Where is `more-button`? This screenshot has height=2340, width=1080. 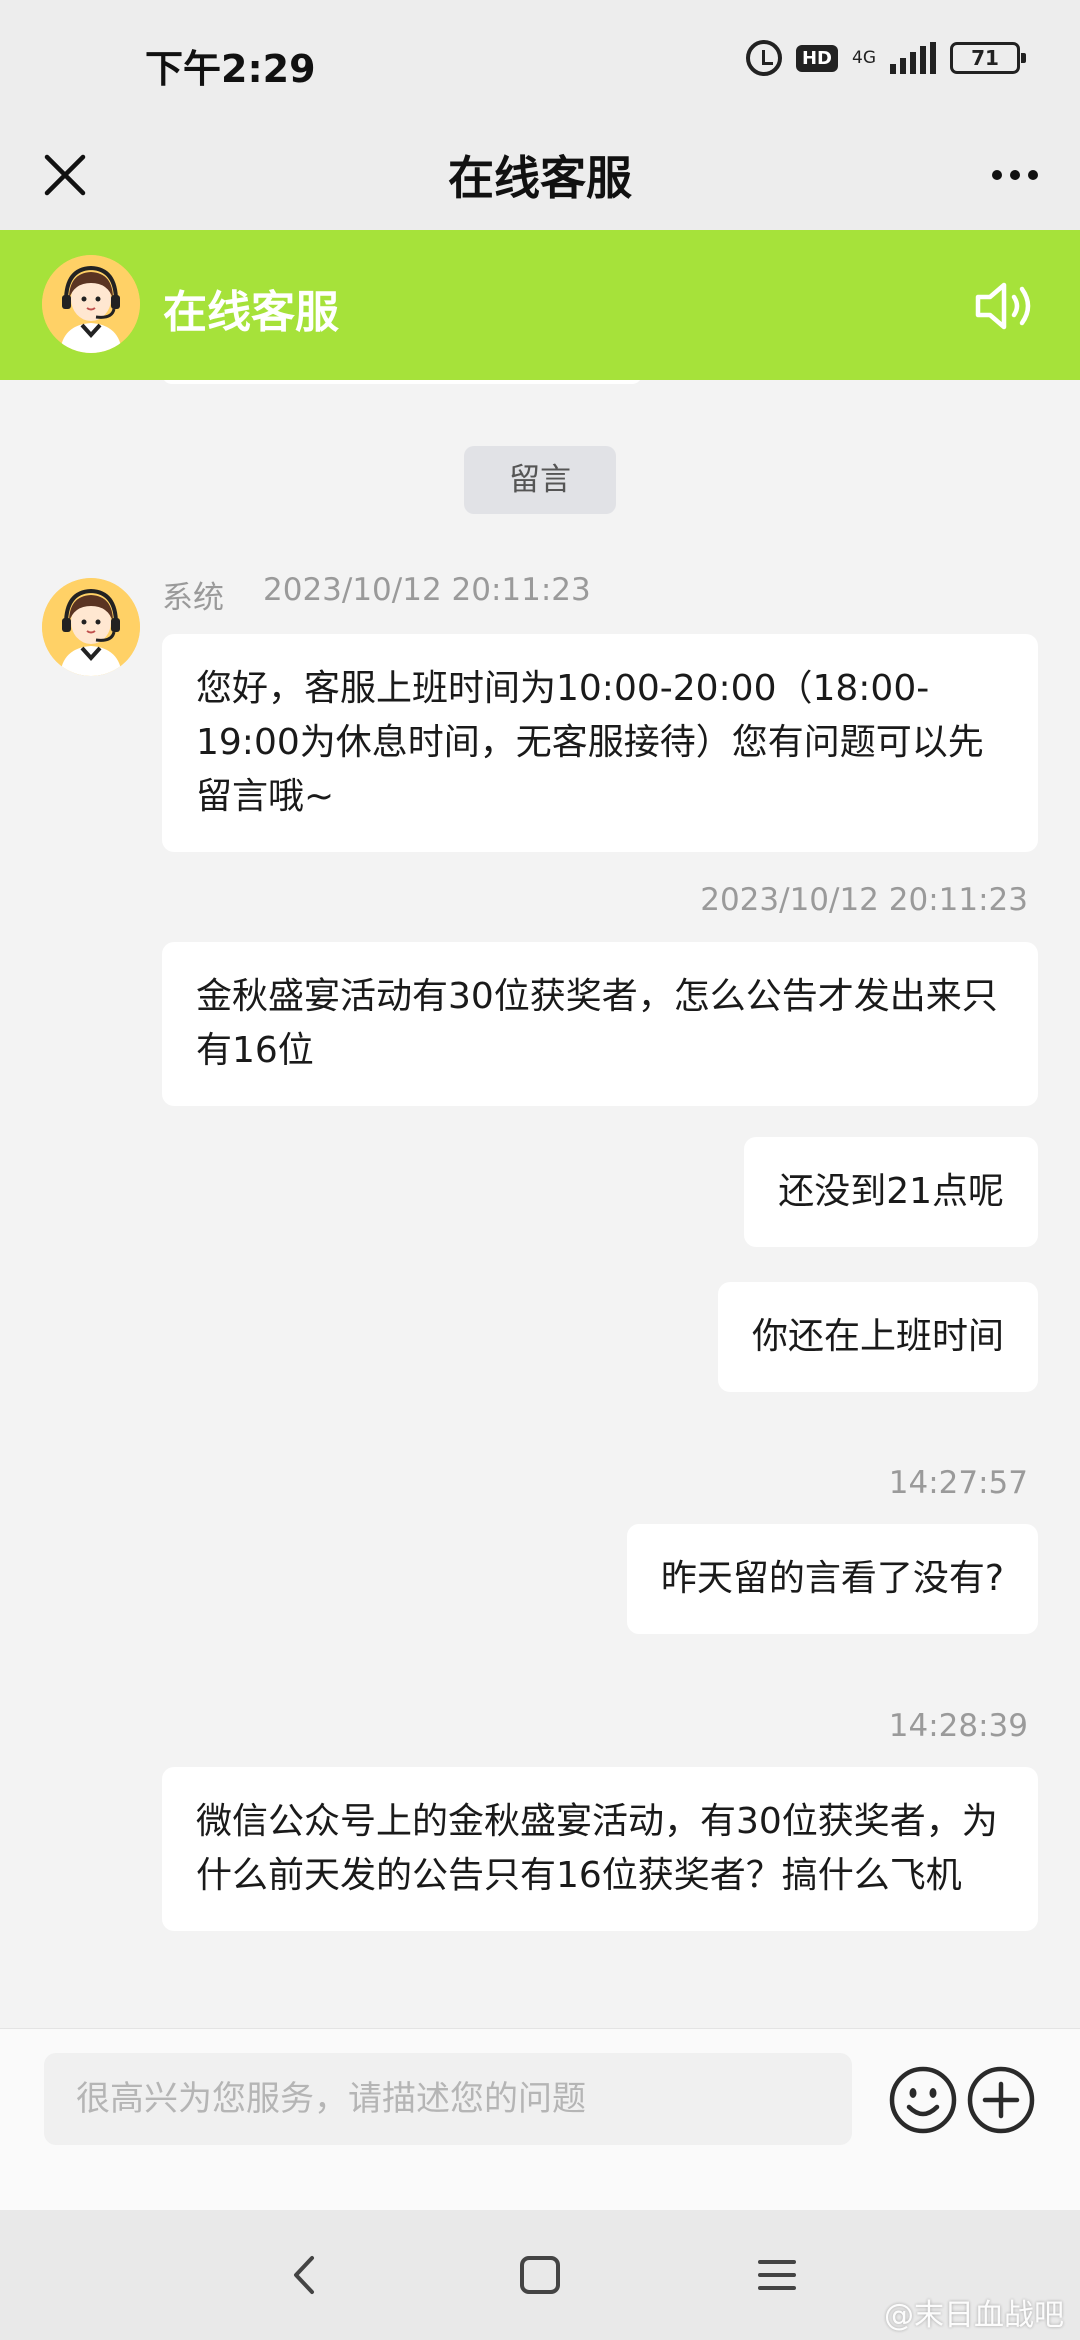
more-button is located at coordinates (1015, 175).